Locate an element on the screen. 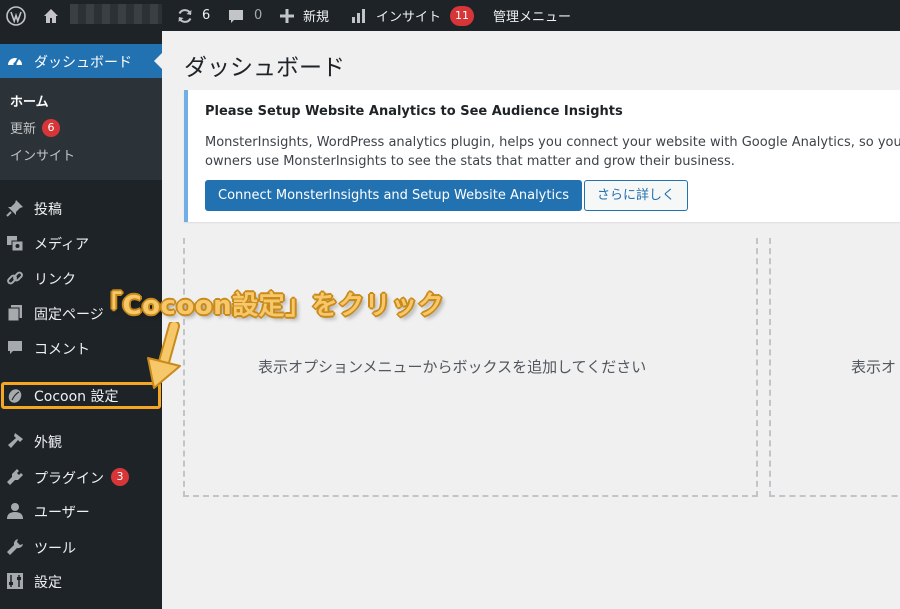 The height and width of the screenshot is (609, 900). media-icon is located at coordinates (15, 244).